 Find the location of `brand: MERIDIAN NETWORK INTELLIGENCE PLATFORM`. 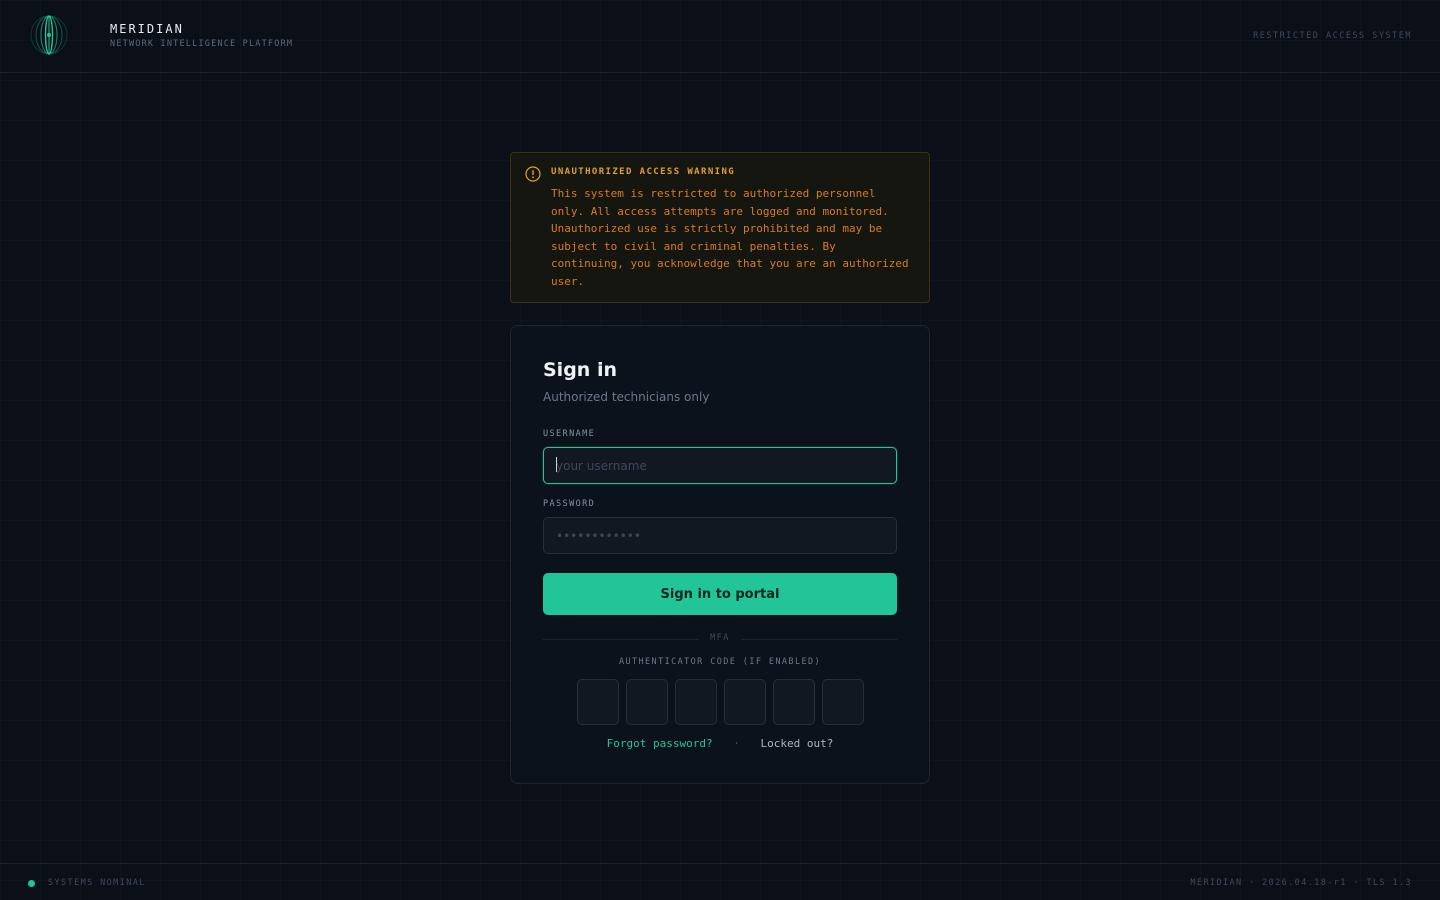

brand: MERIDIAN NETWORK INTELLIGENCE PLATFORM is located at coordinates (201, 35).